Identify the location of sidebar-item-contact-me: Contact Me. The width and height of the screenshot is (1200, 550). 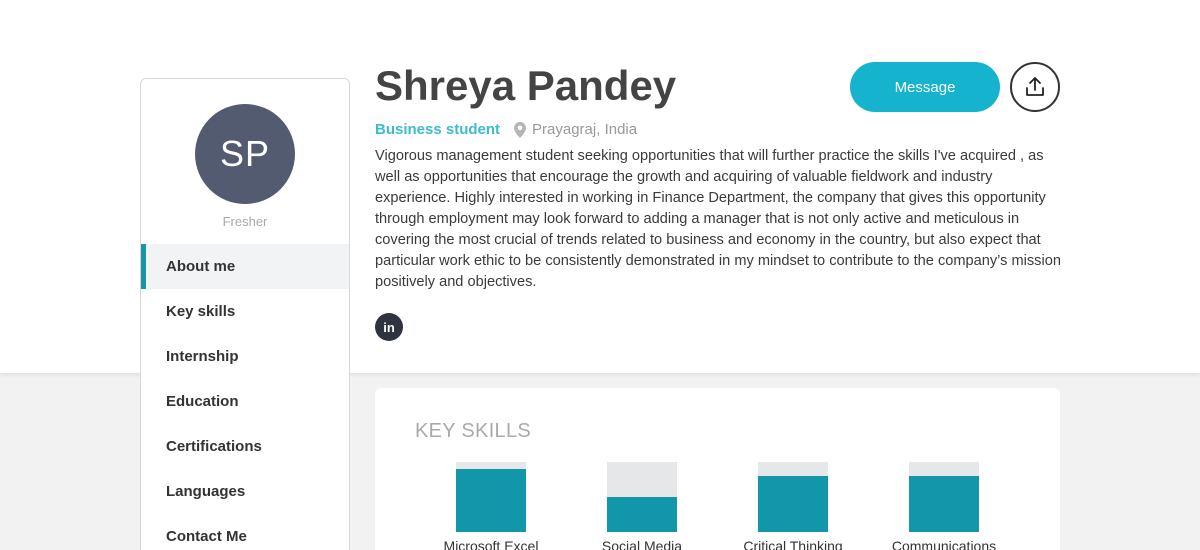
(245, 532).